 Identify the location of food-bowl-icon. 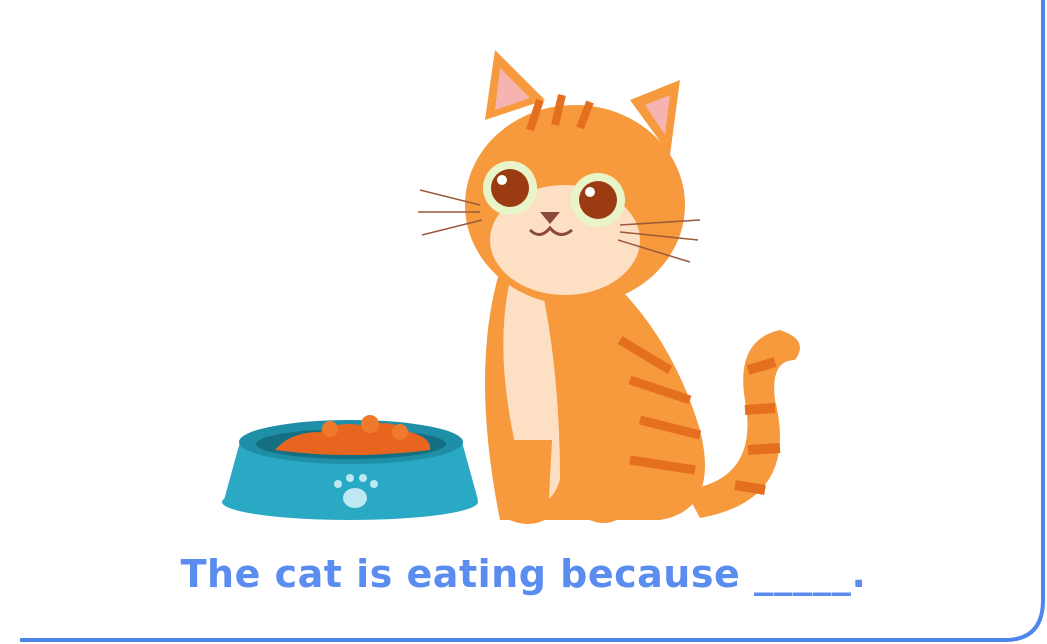
(350, 467).